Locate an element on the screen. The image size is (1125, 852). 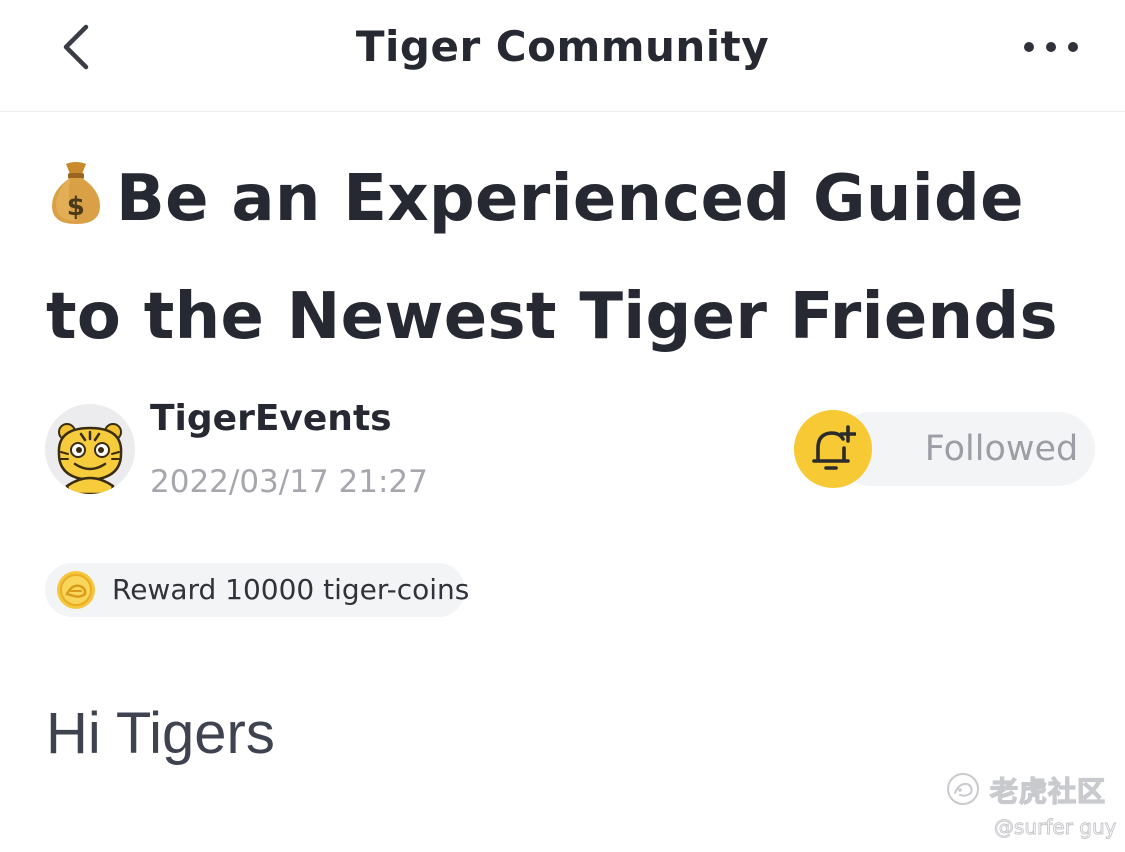
more-dots-icon is located at coordinates (1051, 47).